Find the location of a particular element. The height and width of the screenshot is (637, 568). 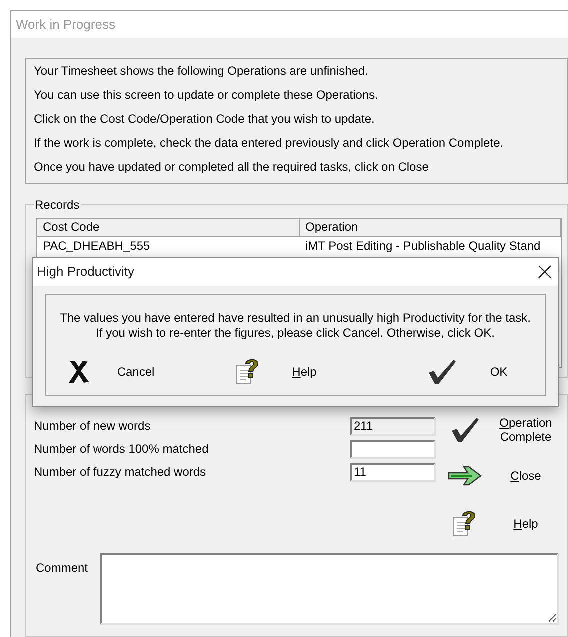

number-field is located at coordinates (393, 449).